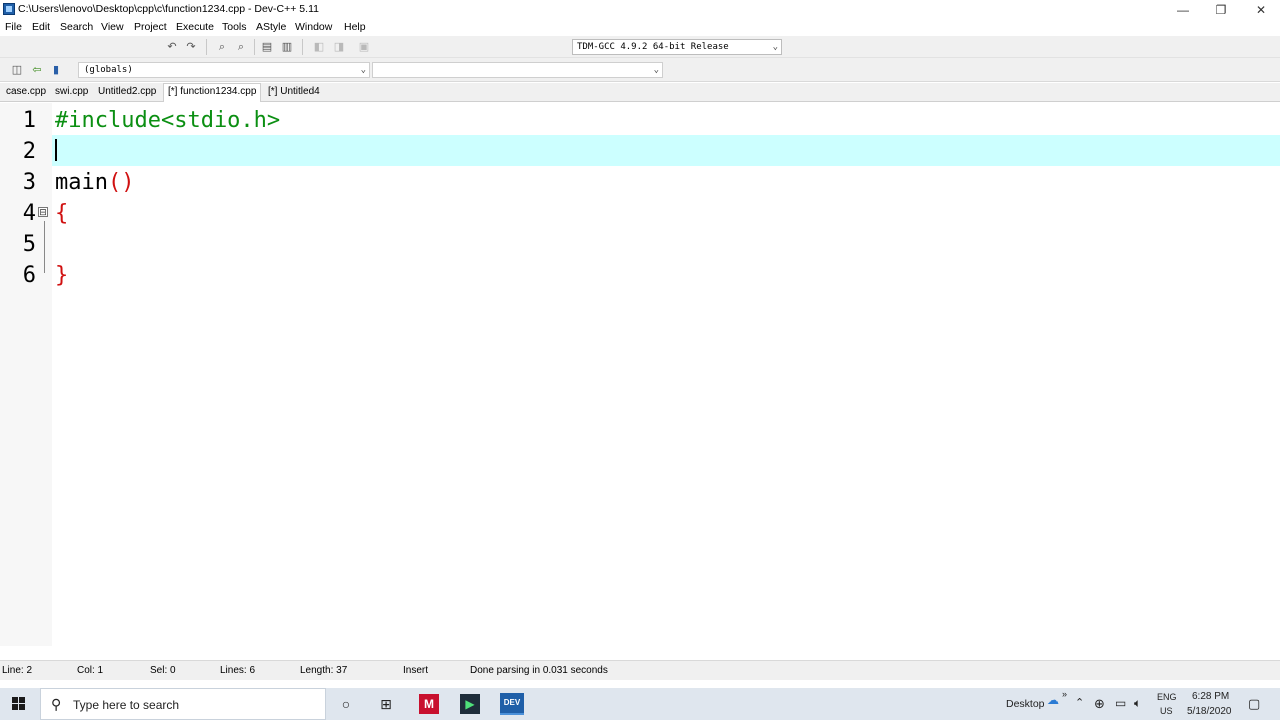 The width and height of the screenshot is (1280, 720). Describe the element at coordinates (1260, 10) in the screenshot. I see `close-button: ✕` at that location.